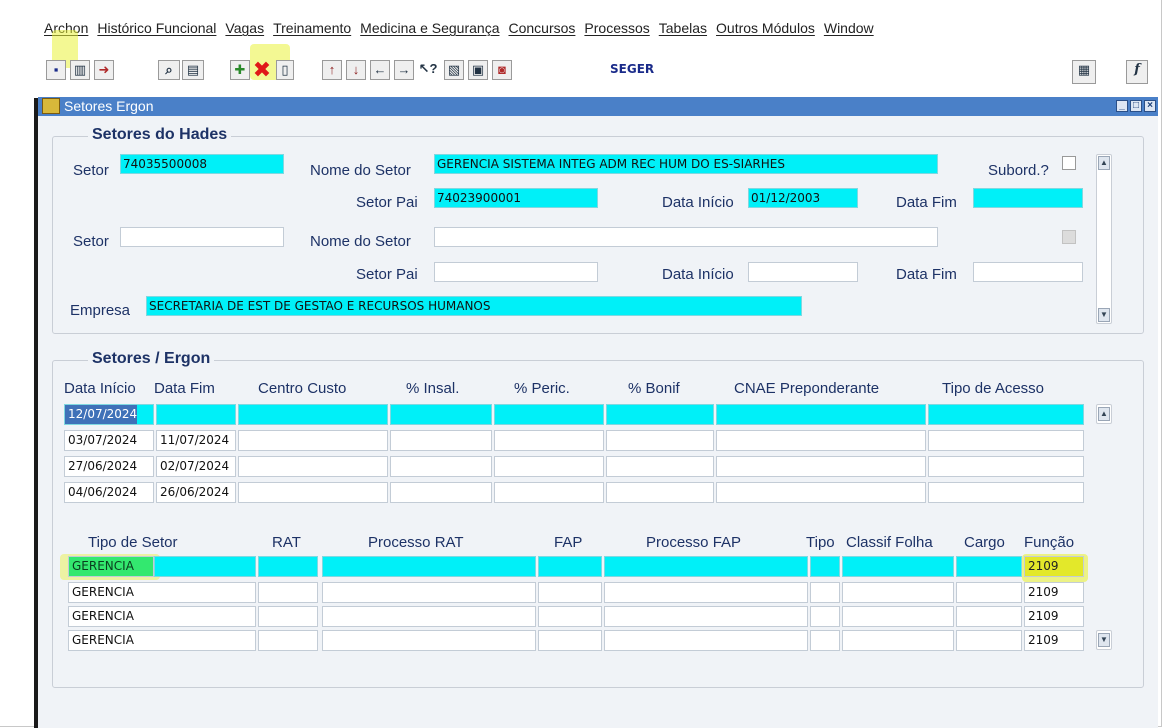  I want to click on minimize-icon: _, so click(1122, 106).